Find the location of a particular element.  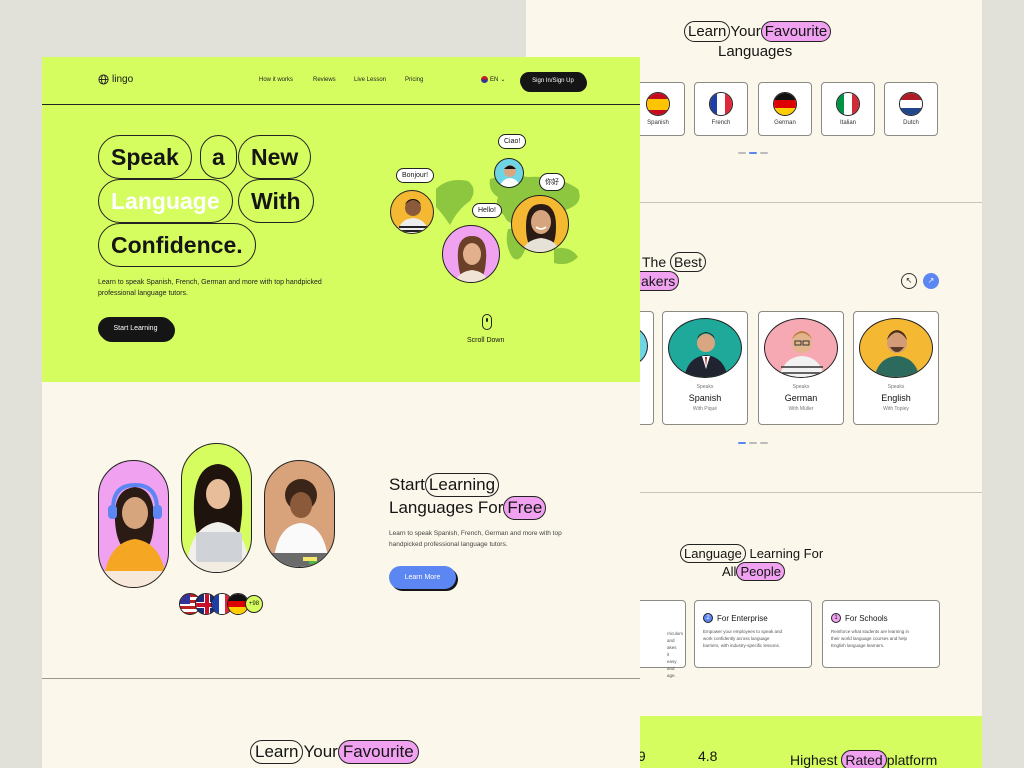

arrow-next-icon: ↗ is located at coordinates (931, 281).